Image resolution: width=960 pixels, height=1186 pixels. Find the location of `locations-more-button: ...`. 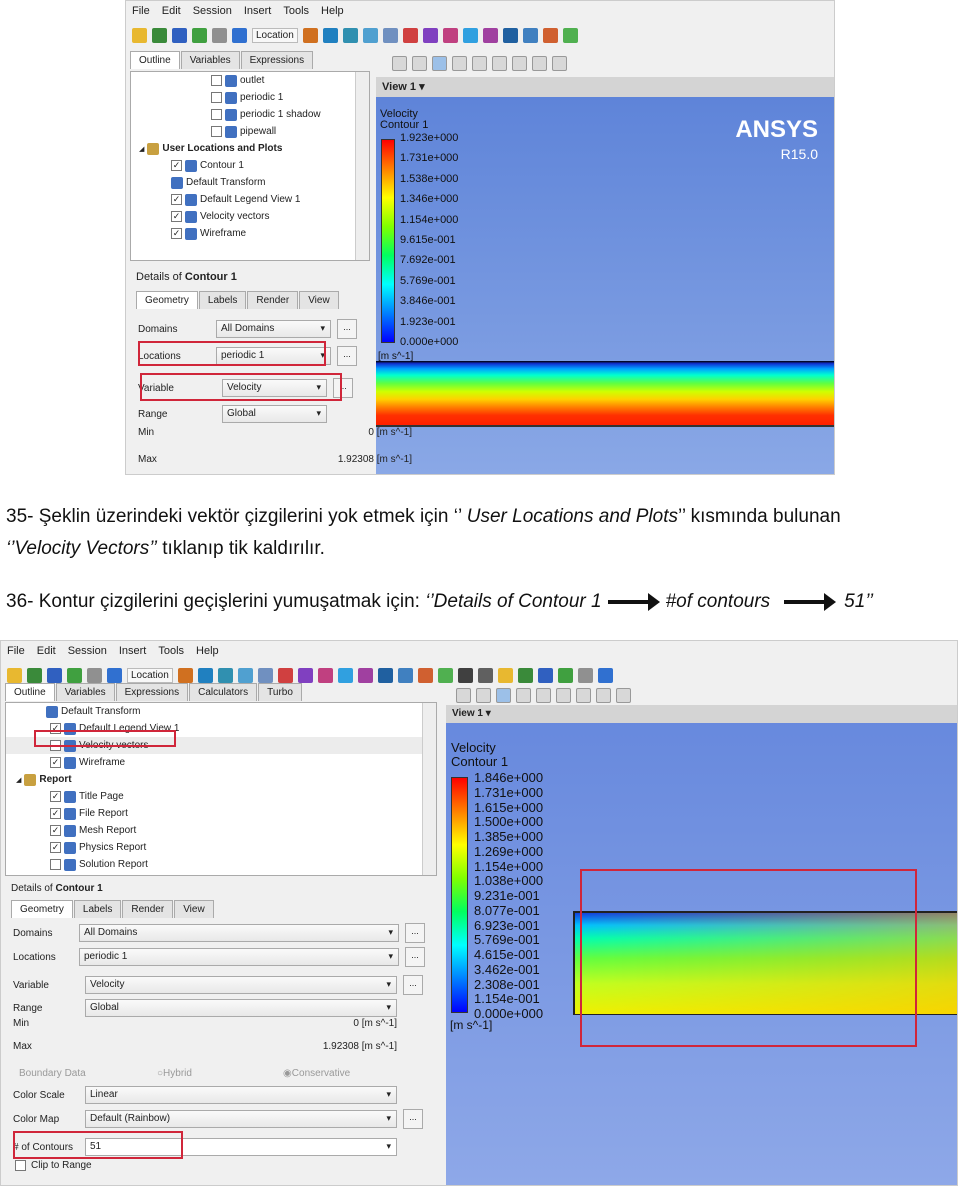

locations-more-button: ... is located at coordinates (347, 356).